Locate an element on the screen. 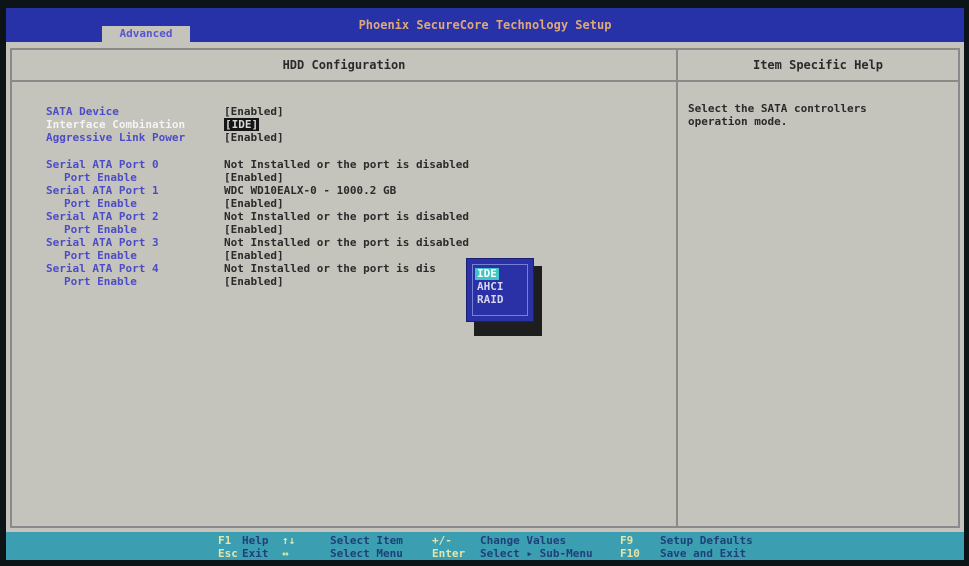 The image size is (969, 566). setting-row: SATA Device is located at coordinates (82, 112).